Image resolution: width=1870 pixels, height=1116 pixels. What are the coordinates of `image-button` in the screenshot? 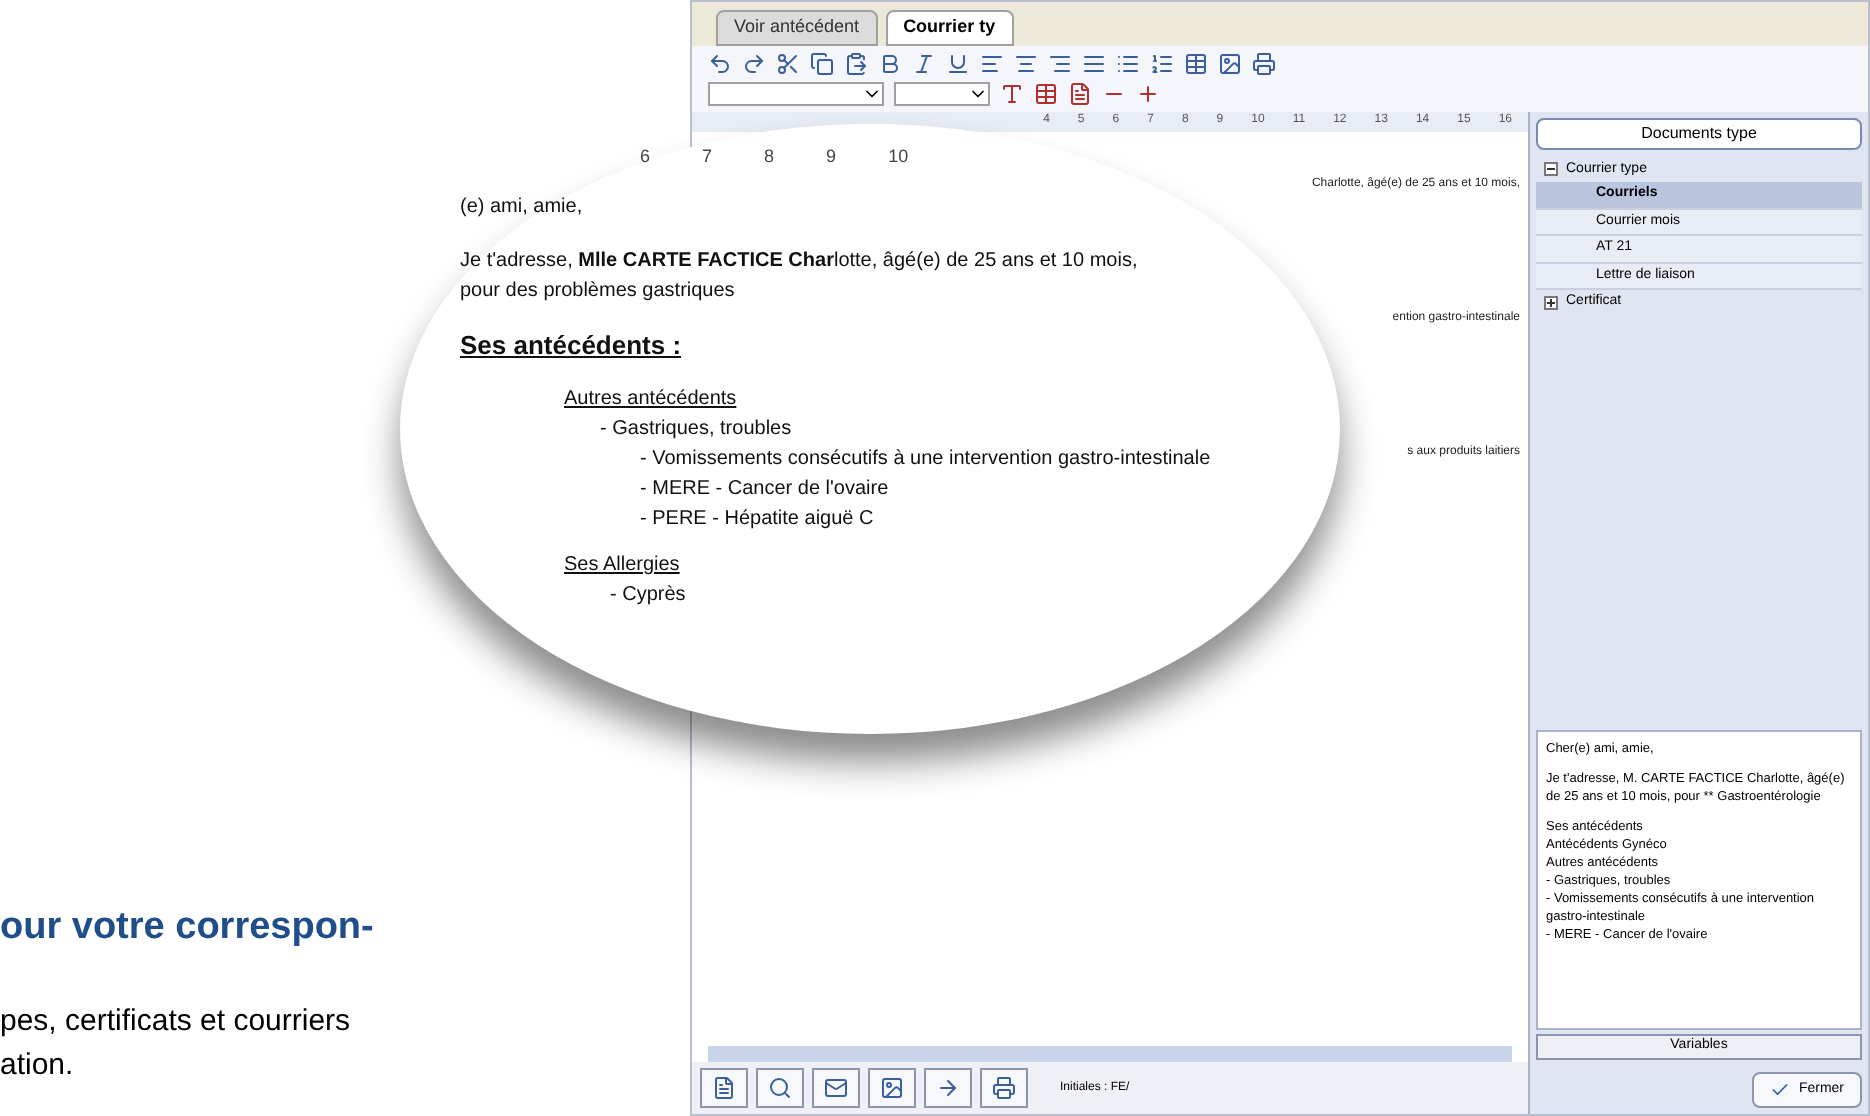 It's located at (892, 1088).